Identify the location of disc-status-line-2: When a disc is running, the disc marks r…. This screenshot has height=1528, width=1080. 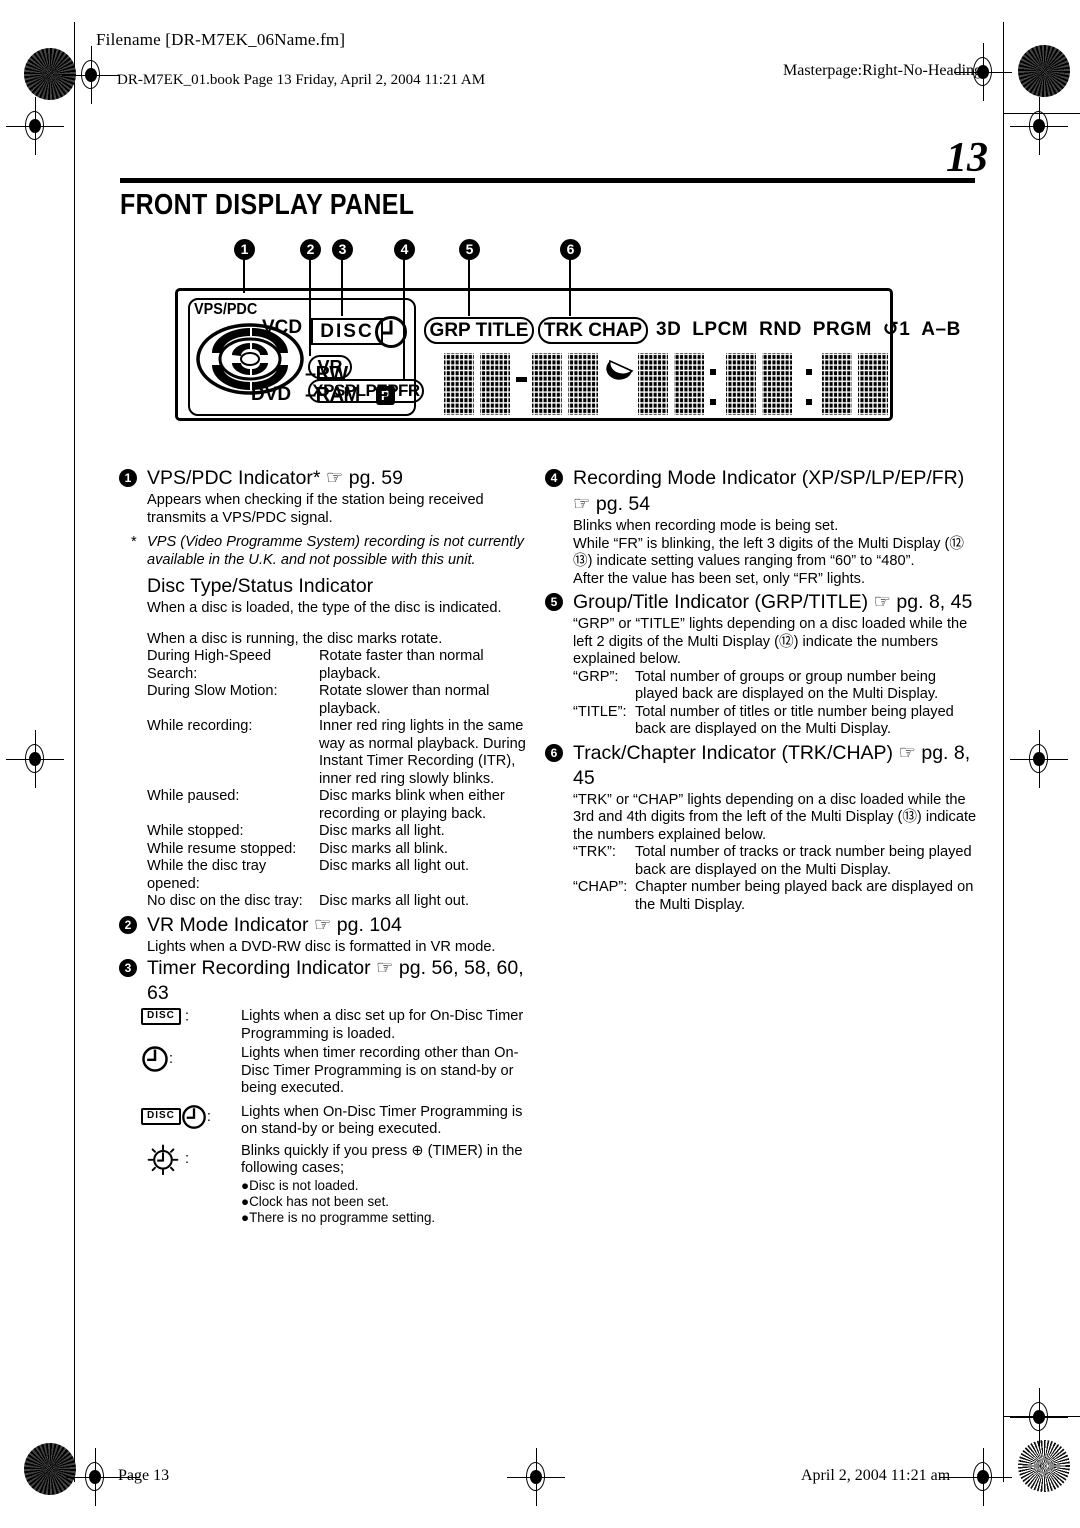
(295, 638).